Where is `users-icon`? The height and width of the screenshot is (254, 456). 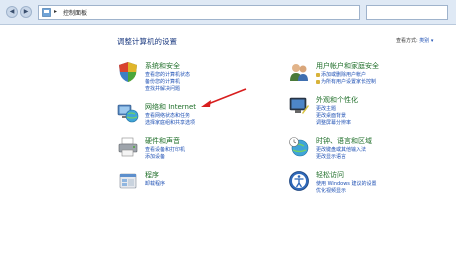 users-icon is located at coordinates (299, 72).